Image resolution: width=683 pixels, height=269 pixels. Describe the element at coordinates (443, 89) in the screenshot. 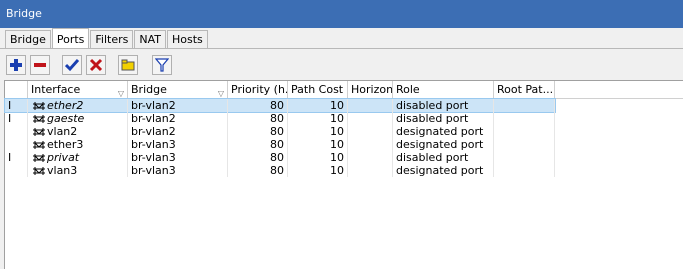

I see `column-role: Role` at that location.